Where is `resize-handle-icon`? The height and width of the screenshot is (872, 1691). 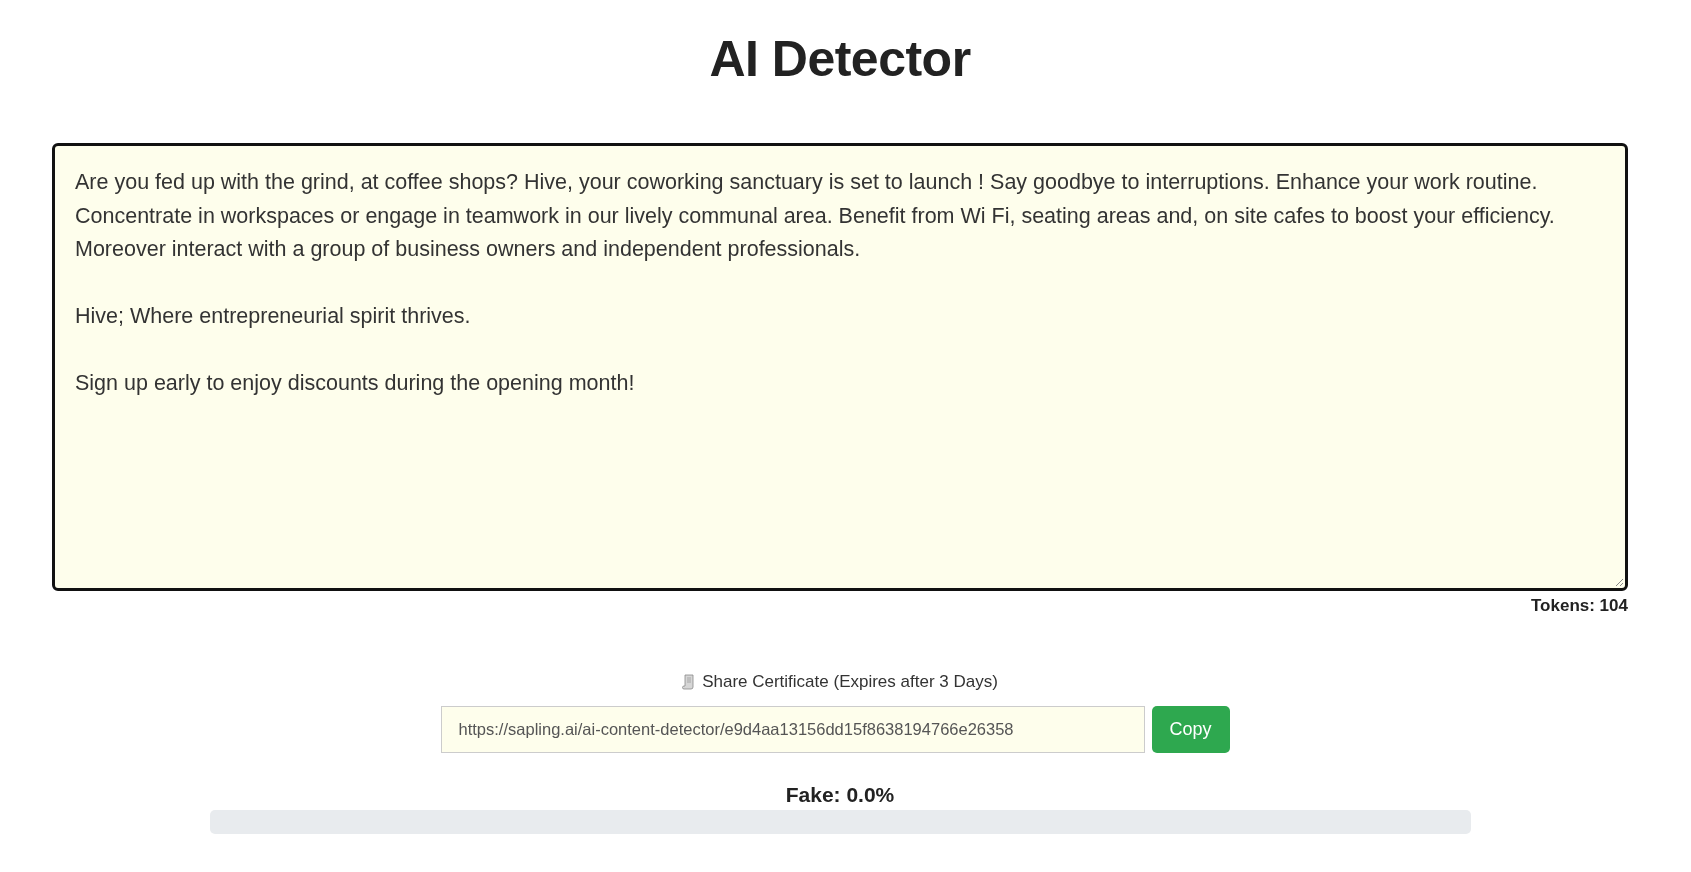 resize-handle-icon is located at coordinates (1619, 582).